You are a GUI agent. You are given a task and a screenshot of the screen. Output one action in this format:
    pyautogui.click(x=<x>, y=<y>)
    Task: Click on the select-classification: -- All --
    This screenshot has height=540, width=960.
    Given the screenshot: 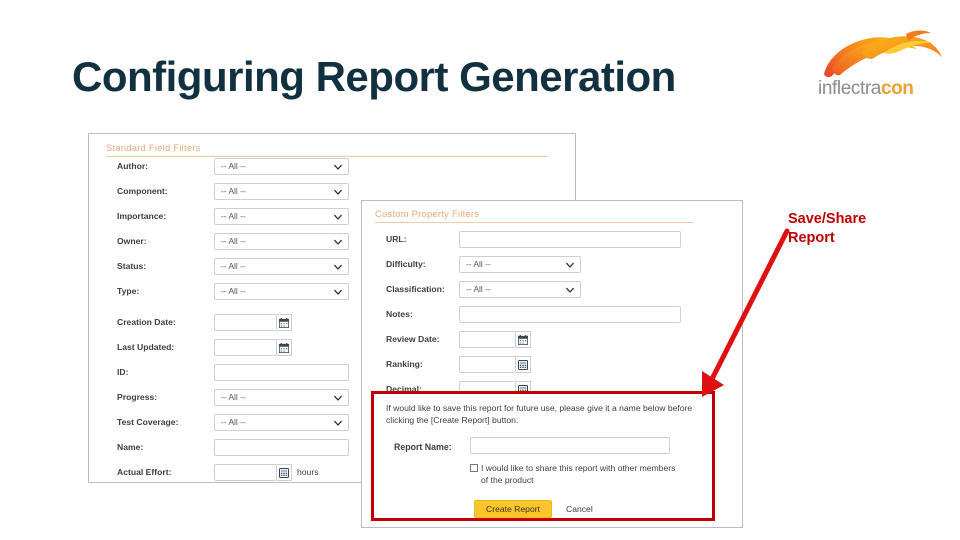 What is the action you would take?
    pyautogui.click(x=520, y=289)
    